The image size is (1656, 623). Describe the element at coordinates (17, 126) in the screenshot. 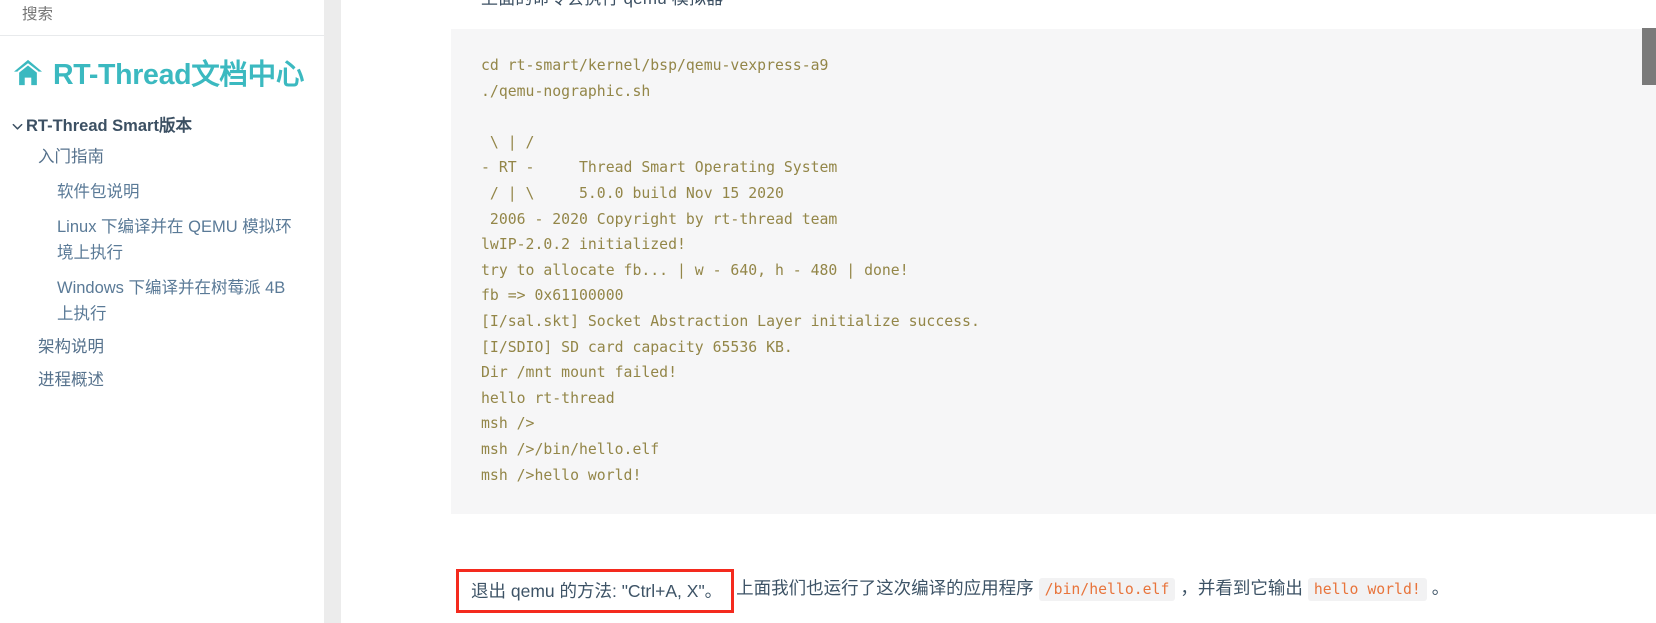

I see `chevron-down-icon` at that location.